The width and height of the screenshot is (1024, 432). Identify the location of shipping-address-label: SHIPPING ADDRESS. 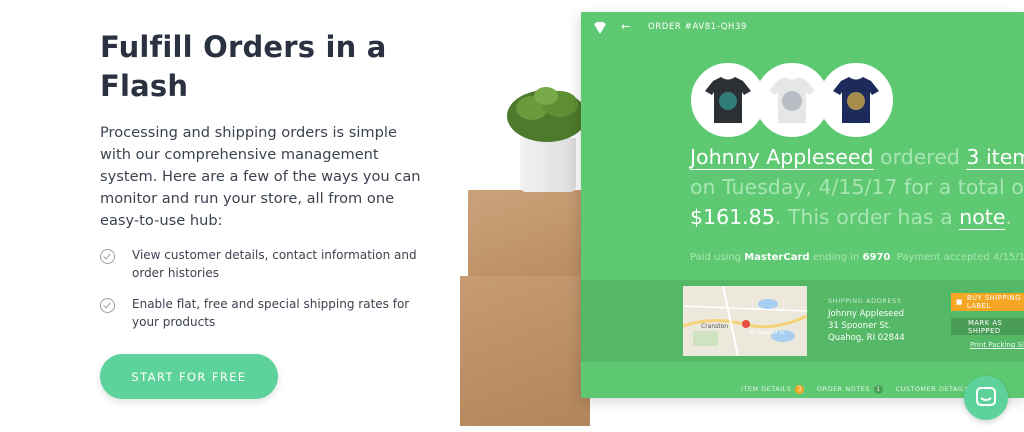
(865, 301).